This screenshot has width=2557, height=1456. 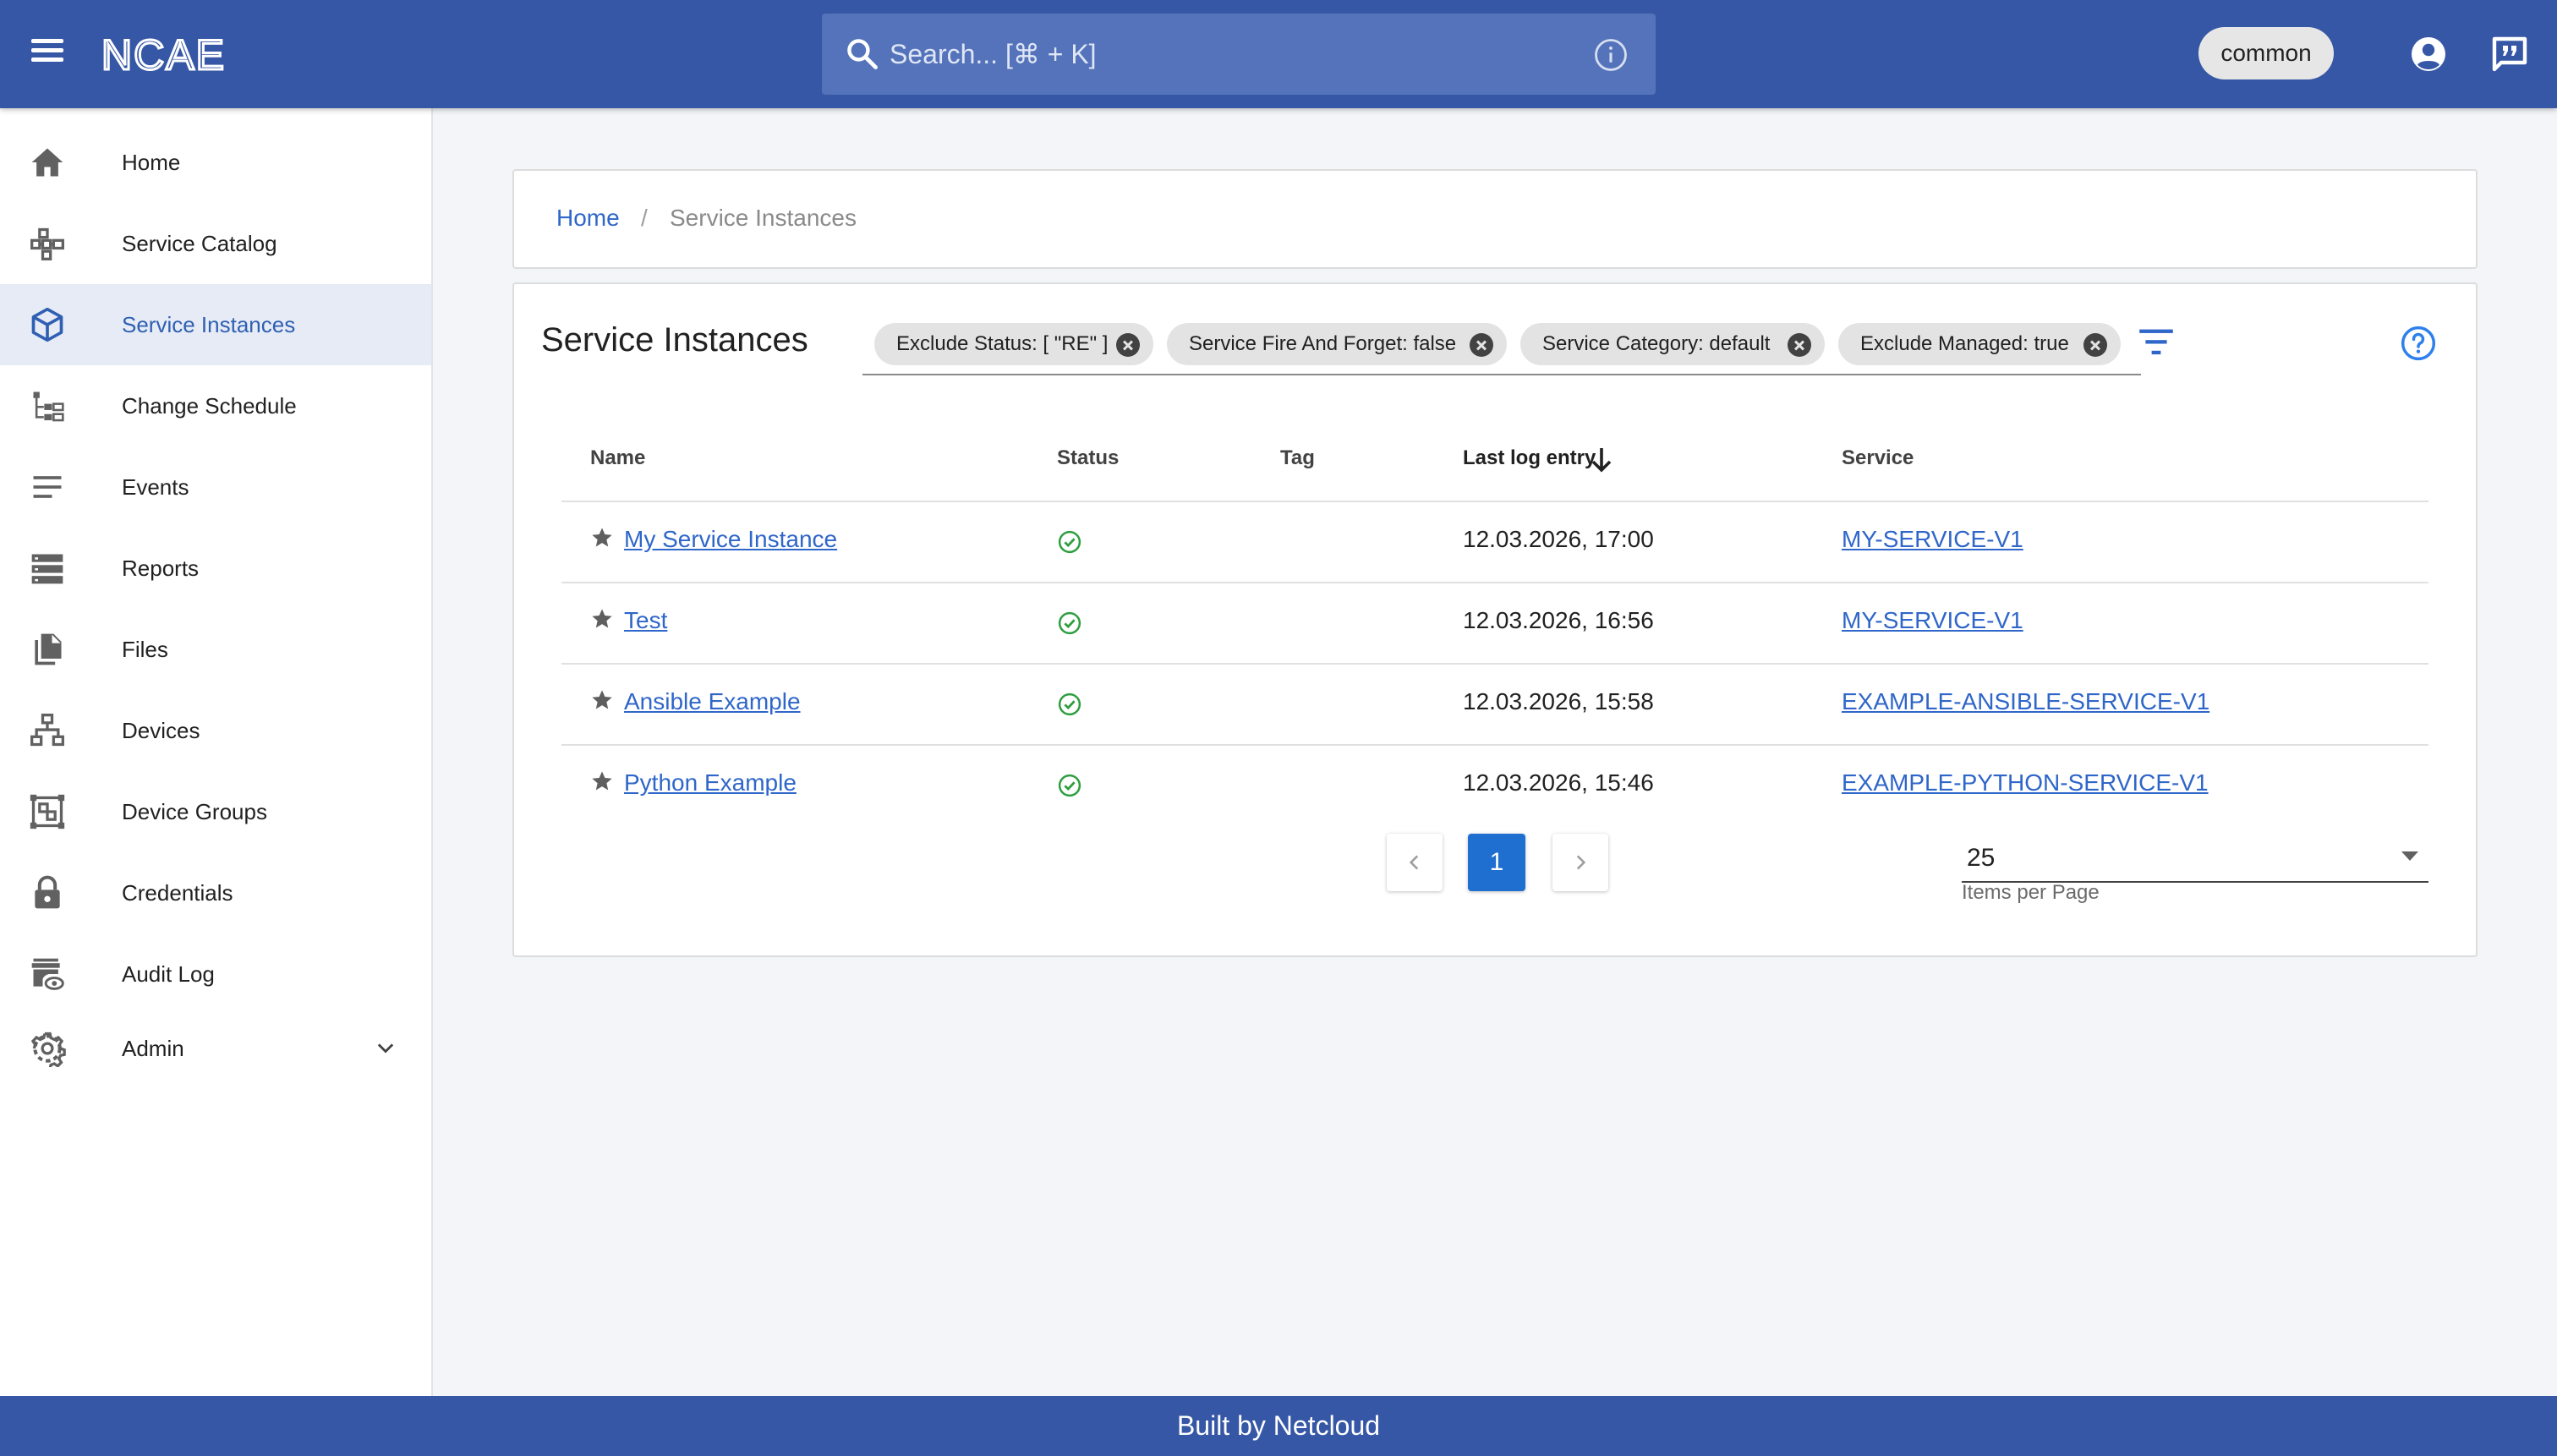 What do you see at coordinates (862, 54) in the screenshot?
I see `search-icon` at bounding box center [862, 54].